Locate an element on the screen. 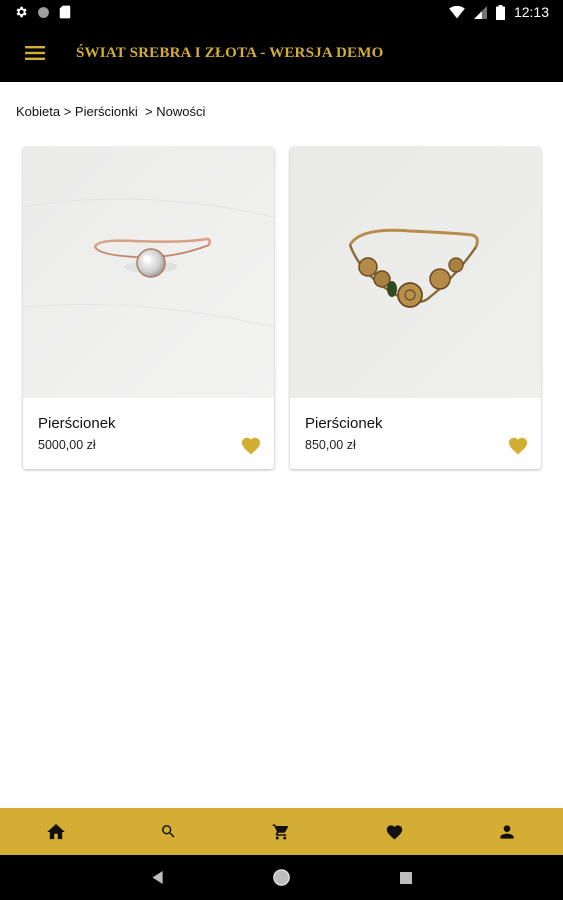 Image resolution: width=563 pixels, height=900 pixels. account-icon is located at coordinates (507, 831).